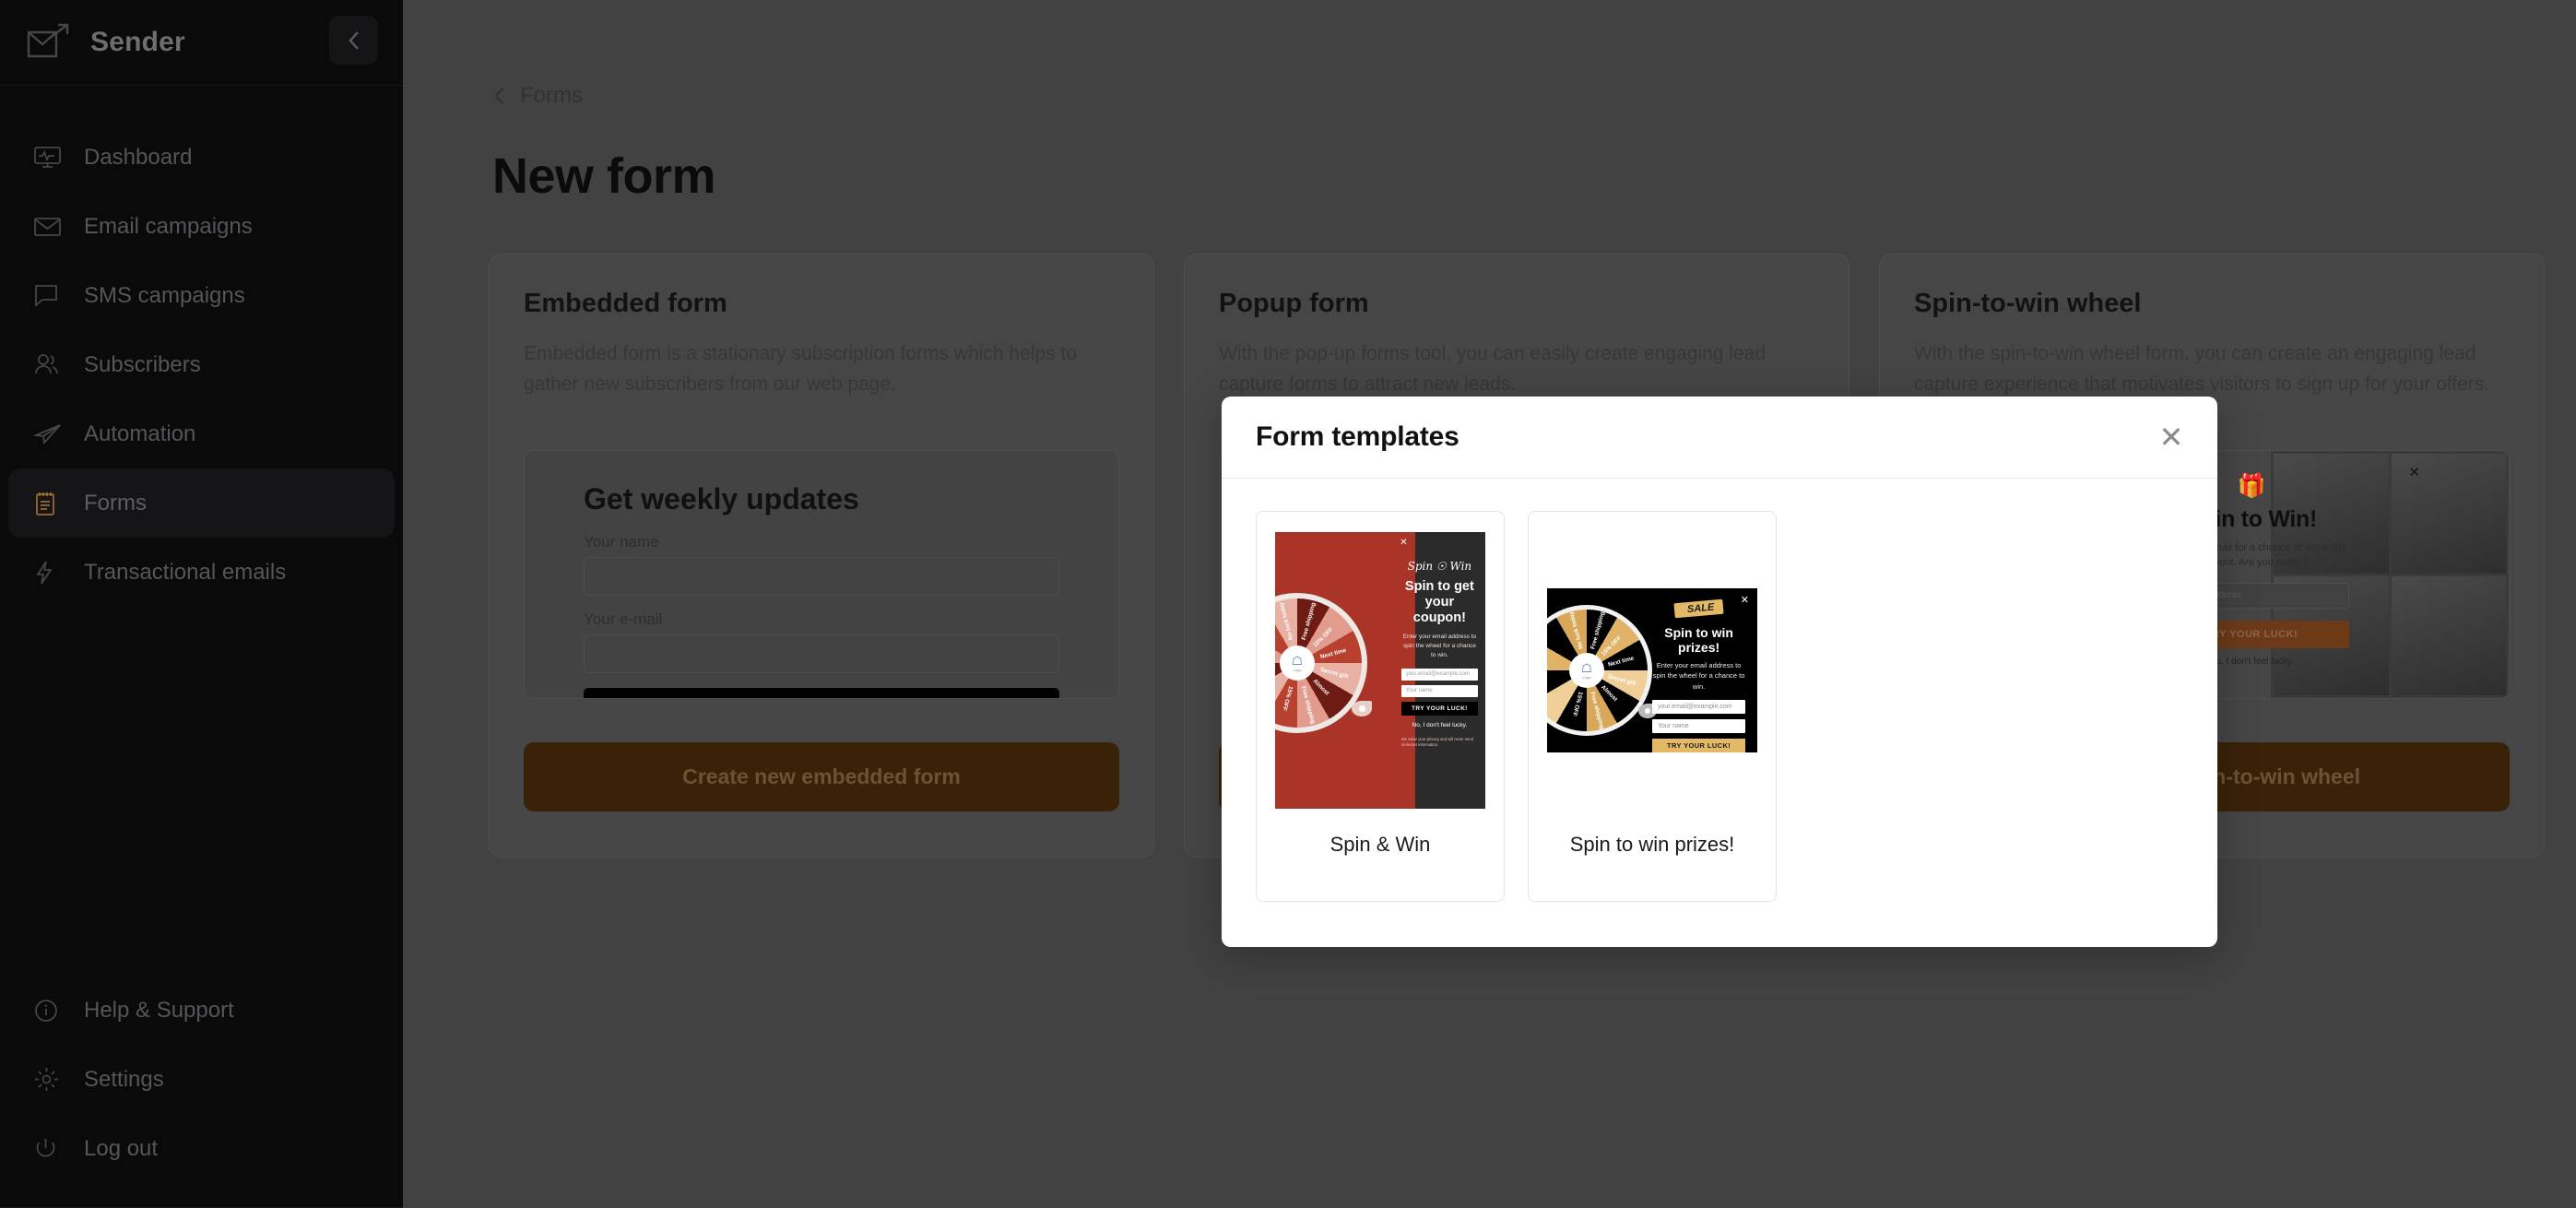  Describe the element at coordinates (1439, 603) in the screenshot. I see `preview-heading: Spin to get your coupon!` at that location.